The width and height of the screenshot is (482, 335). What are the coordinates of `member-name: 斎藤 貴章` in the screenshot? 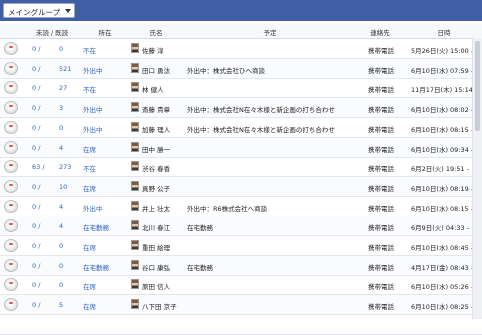 It's located at (156, 109).